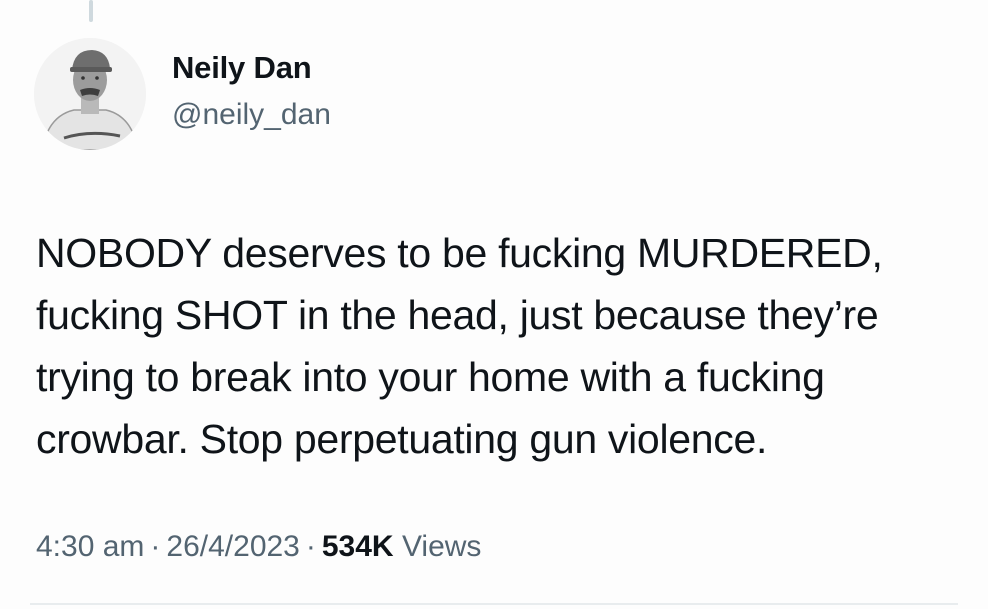 This screenshot has height=609, width=988. I want to click on tweet-time: 4:30 am, so click(90, 546).